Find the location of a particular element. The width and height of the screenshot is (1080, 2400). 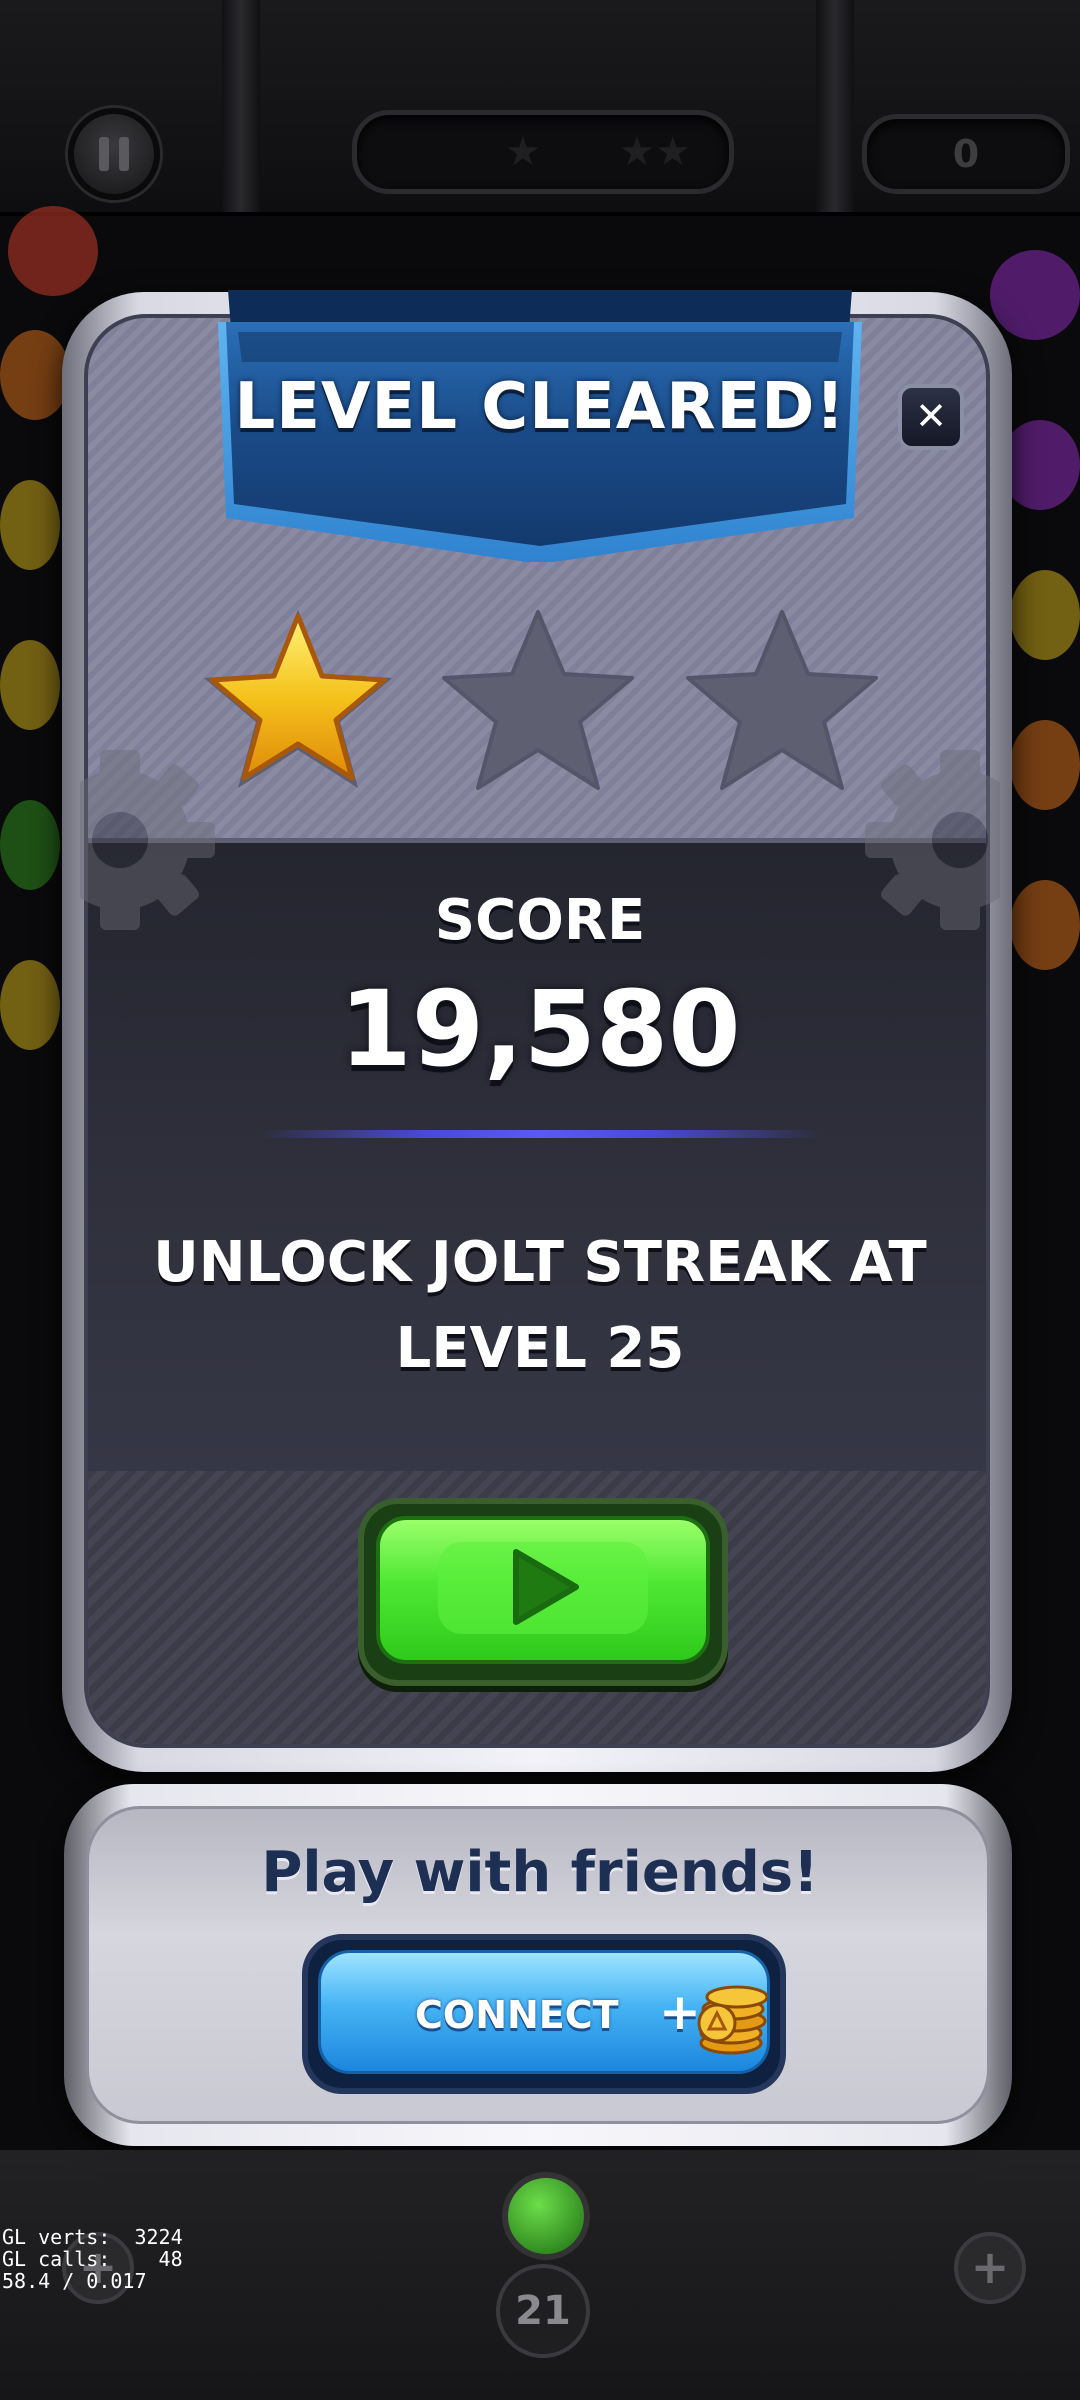

dialog-title: LEVEL CLEARED! is located at coordinates (540, 407).